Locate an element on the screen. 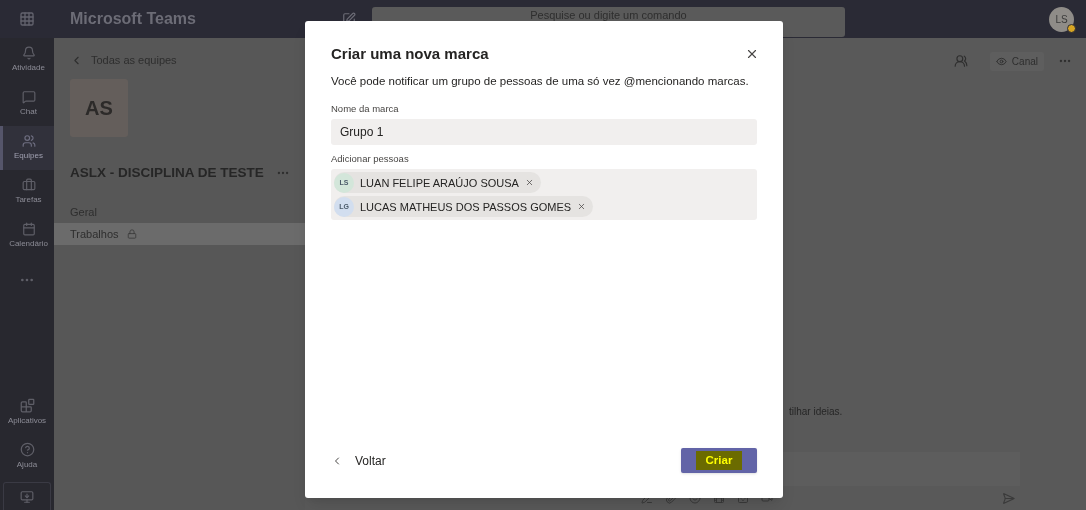  field-label: Adicionar pessoas is located at coordinates (370, 159).